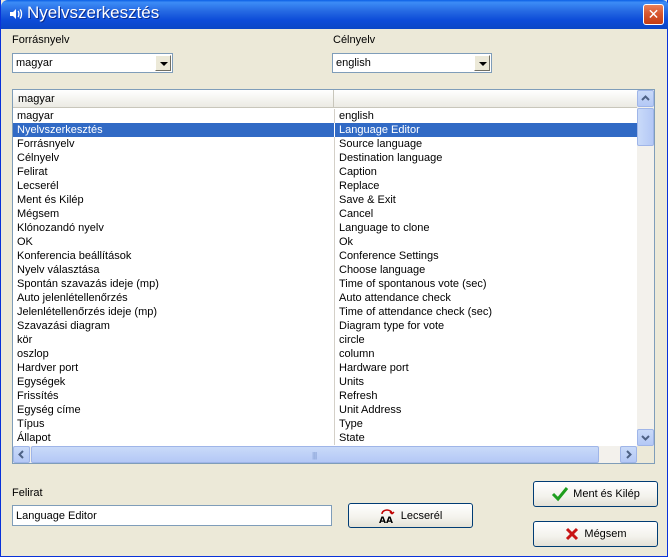 The width and height of the screenshot is (668, 557). Describe the element at coordinates (487, 354) in the screenshot. I see `target-text-cell: column` at that location.